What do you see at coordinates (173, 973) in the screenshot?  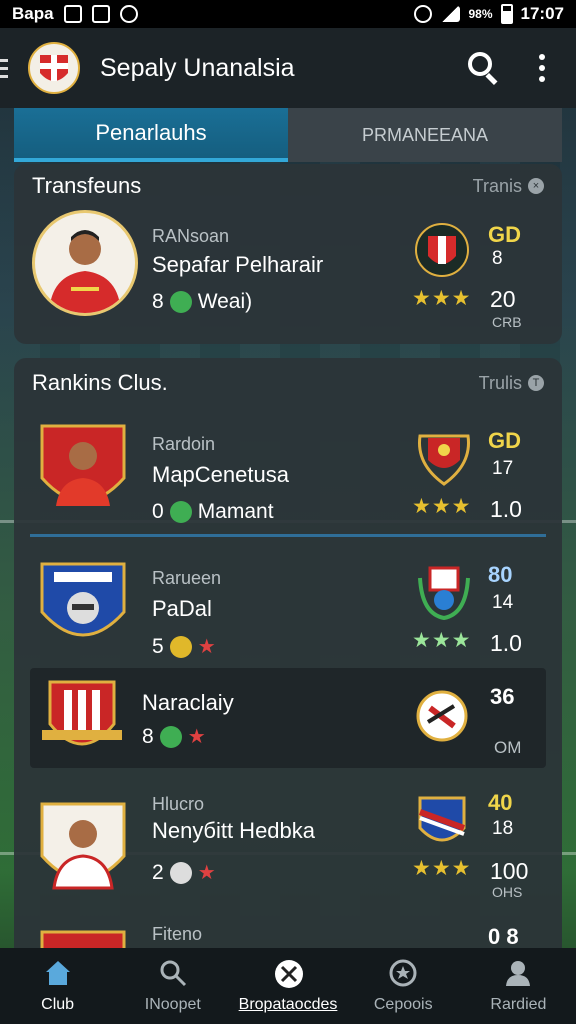 I see `search-person-icon` at bounding box center [173, 973].